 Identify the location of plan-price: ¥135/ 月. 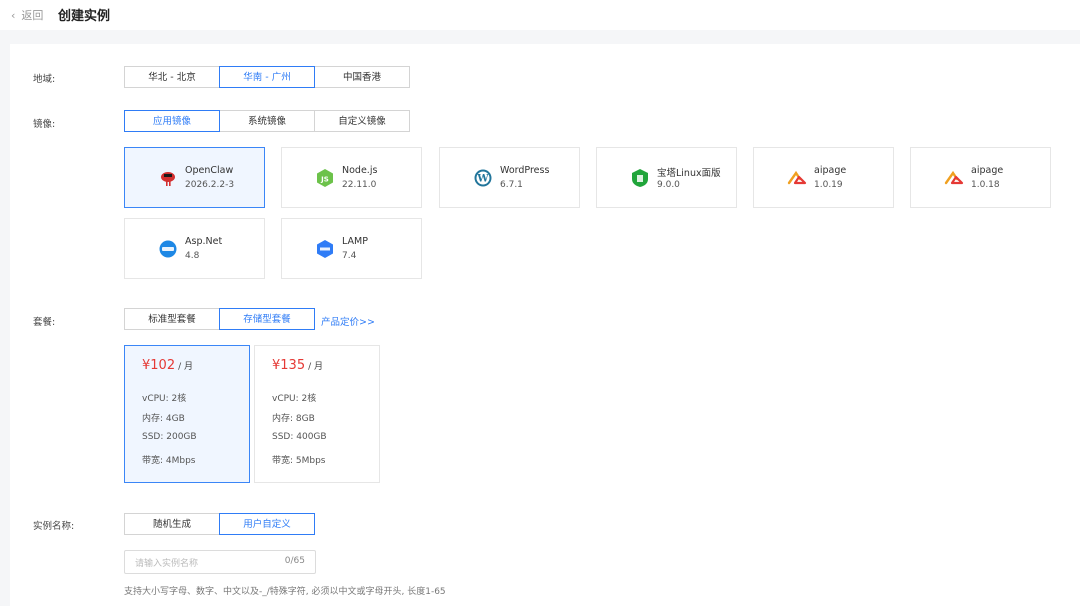
(297, 365).